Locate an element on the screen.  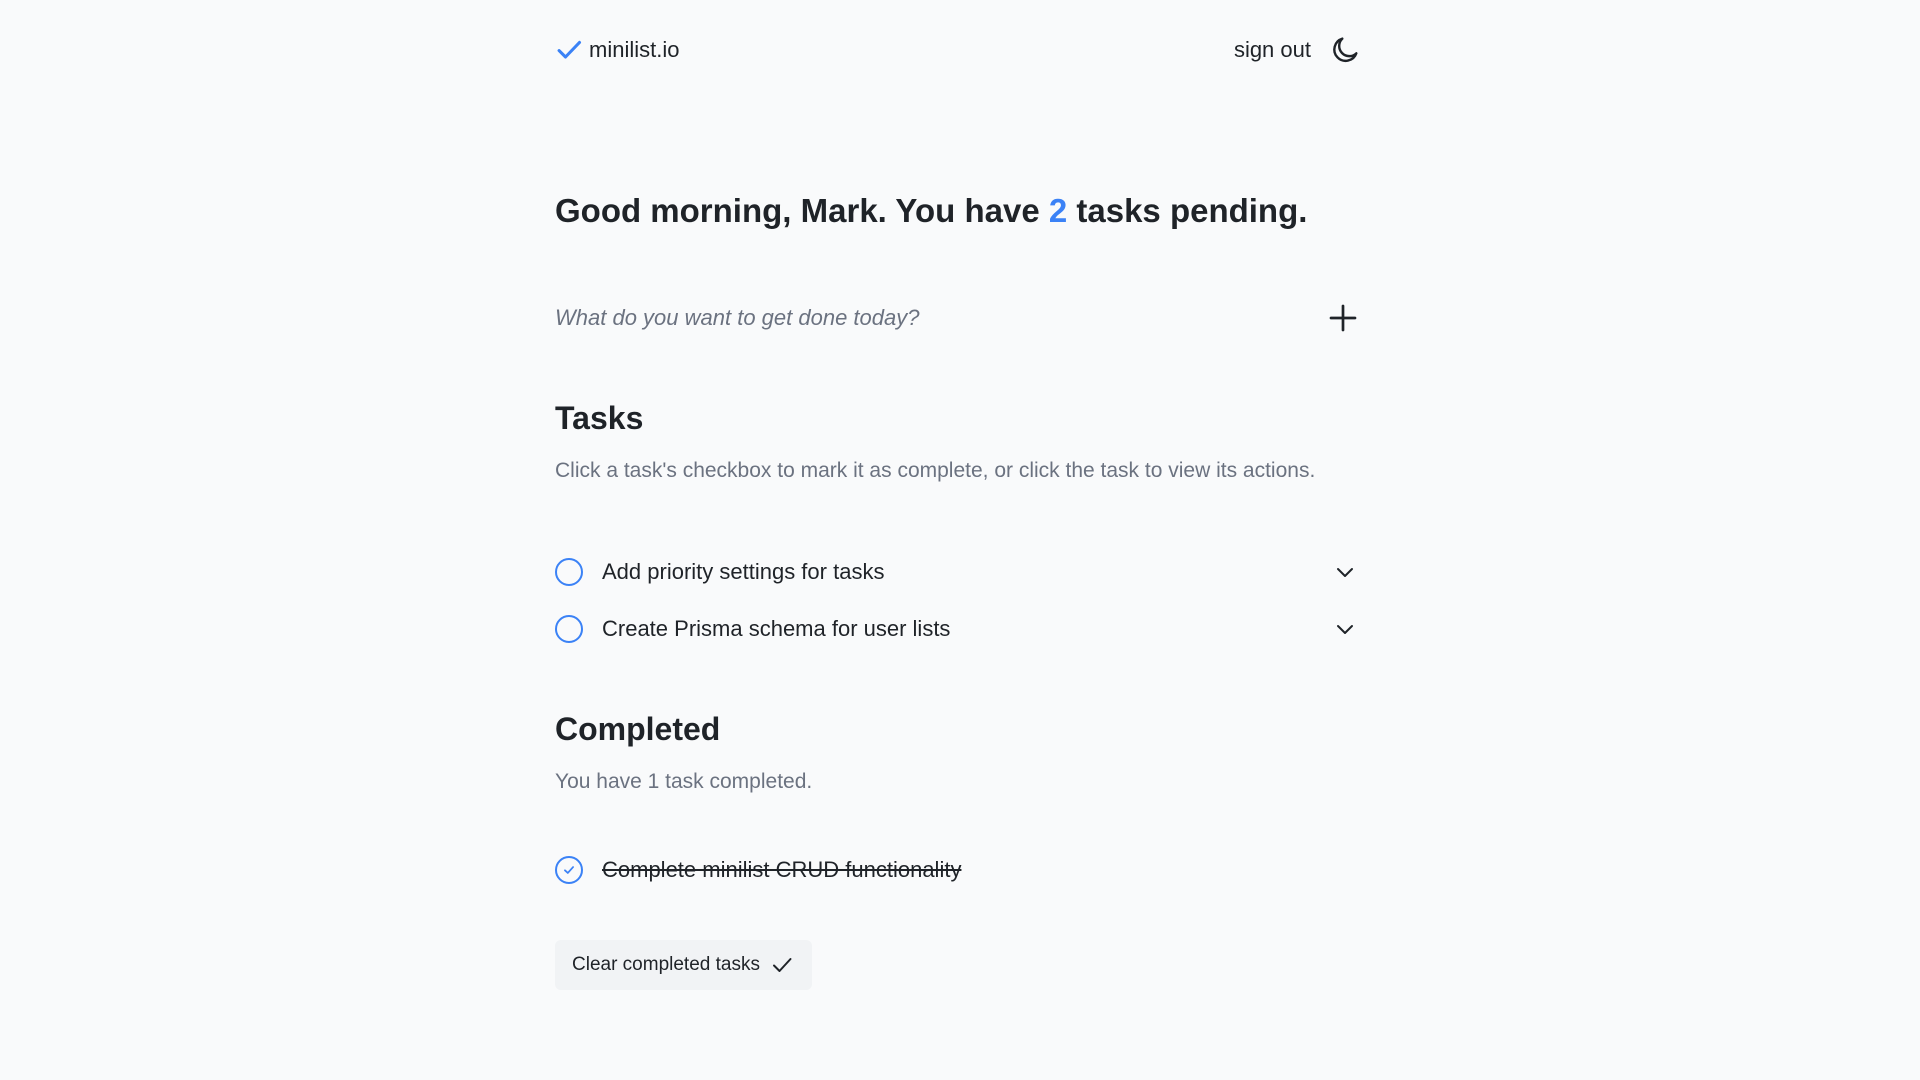
plus-icon is located at coordinates (1343, 318).